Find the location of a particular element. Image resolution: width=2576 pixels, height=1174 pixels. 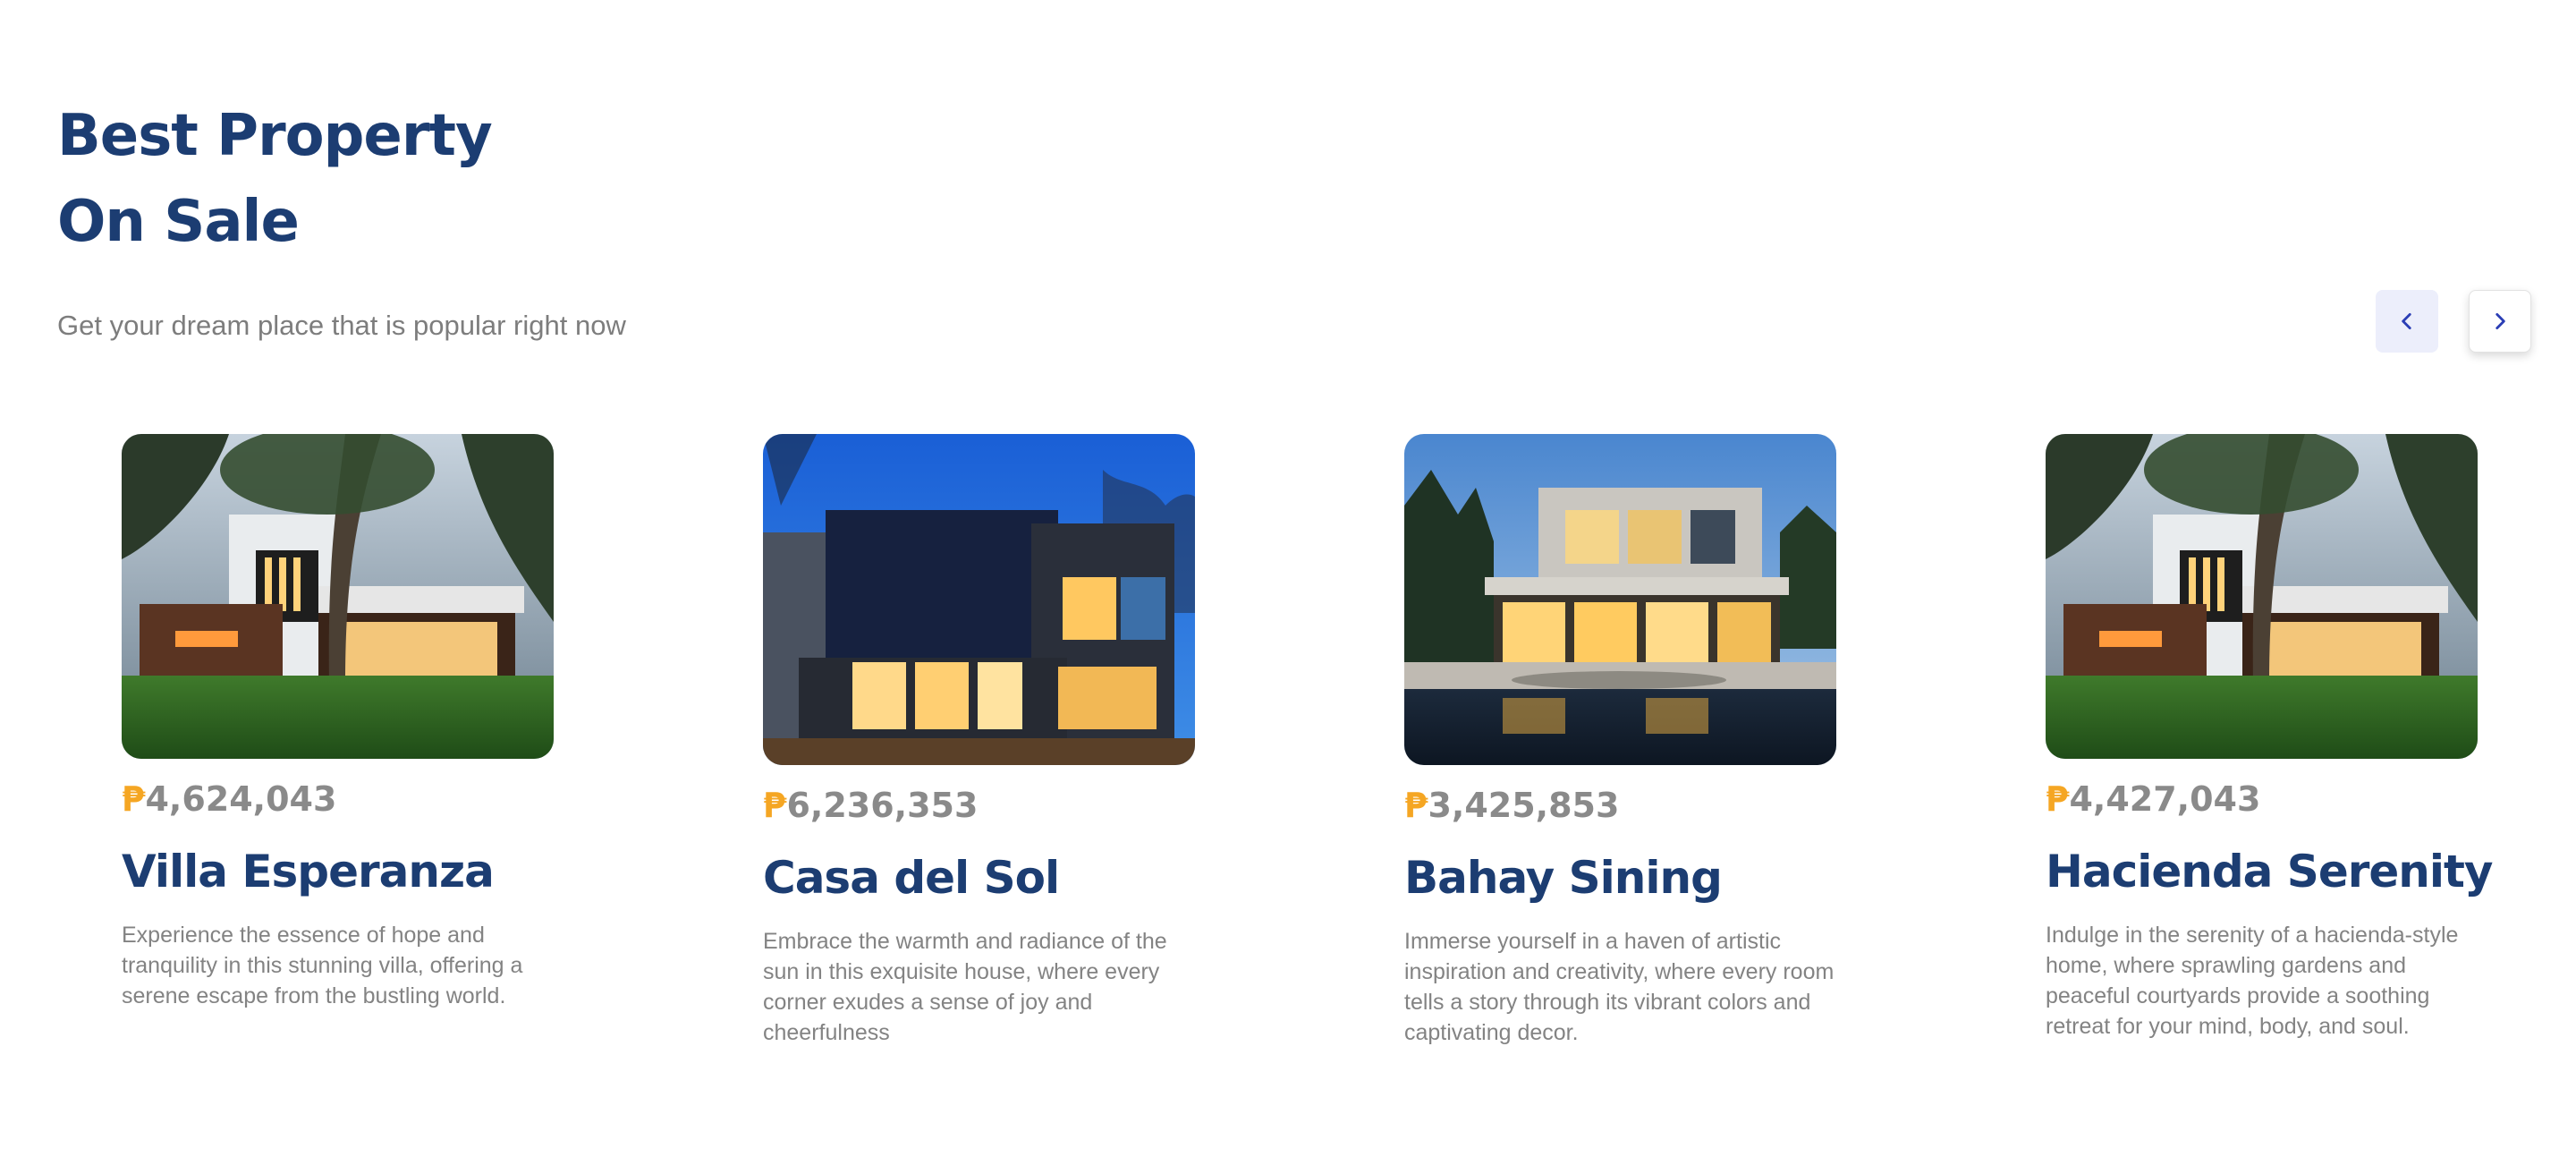

property-name: Bahay Sining is located at coordinates (1620, 877).